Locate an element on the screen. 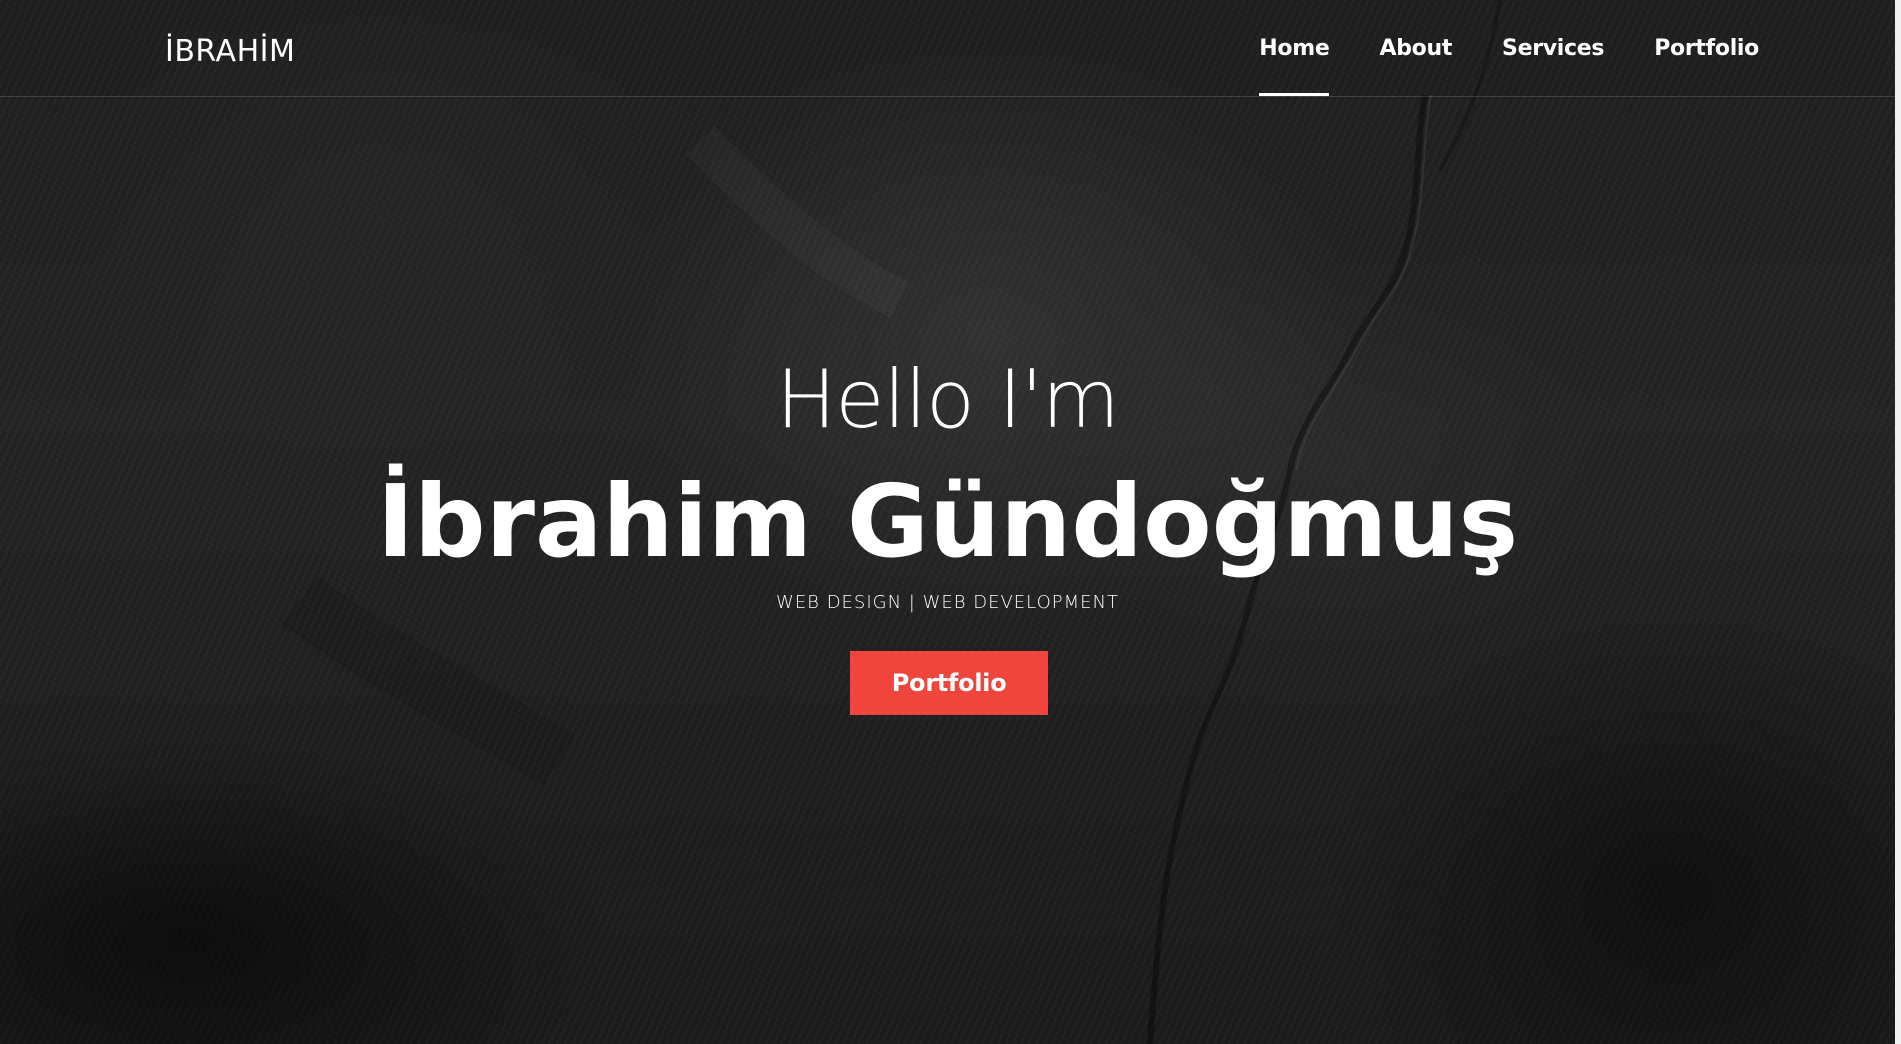 This screenshot has height=1044, width=1901. scrollbar-thumb is located at coordinates (1898, 522).